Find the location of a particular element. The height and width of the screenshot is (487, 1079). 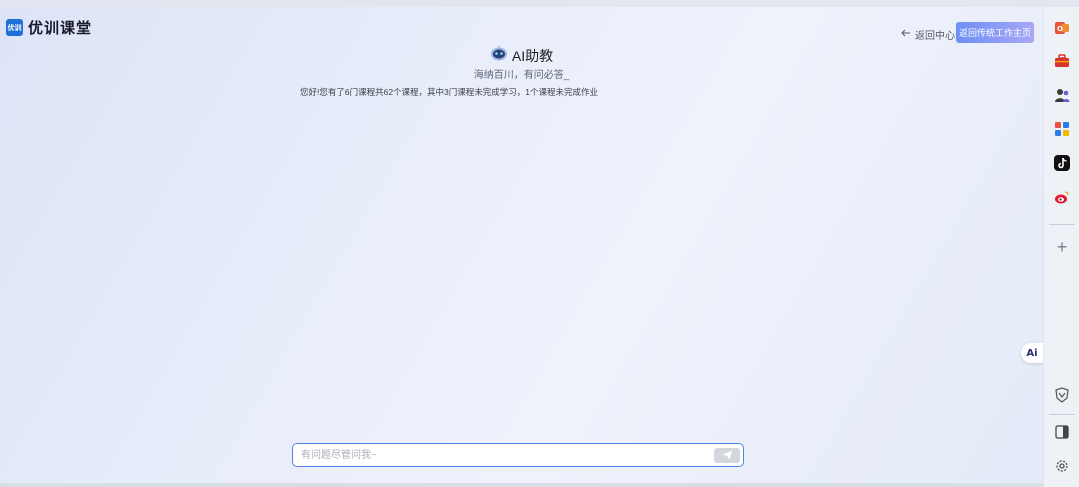

back-link-label: 返回中心 is located at coordinates (935, 36).